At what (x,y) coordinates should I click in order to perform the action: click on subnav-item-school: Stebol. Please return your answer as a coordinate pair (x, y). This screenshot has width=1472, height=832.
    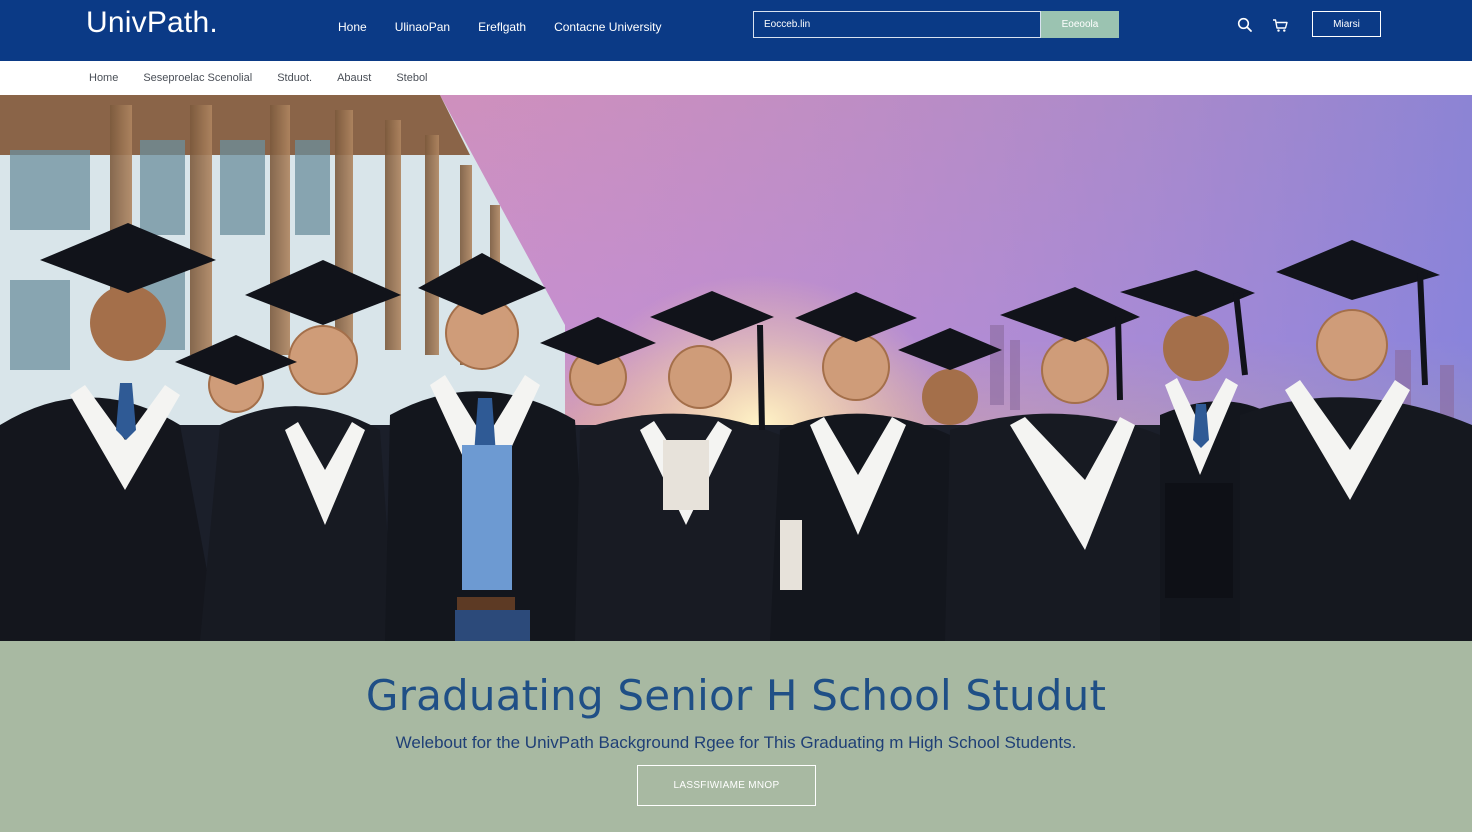
    Looking at the image, I should click on (411, 78).